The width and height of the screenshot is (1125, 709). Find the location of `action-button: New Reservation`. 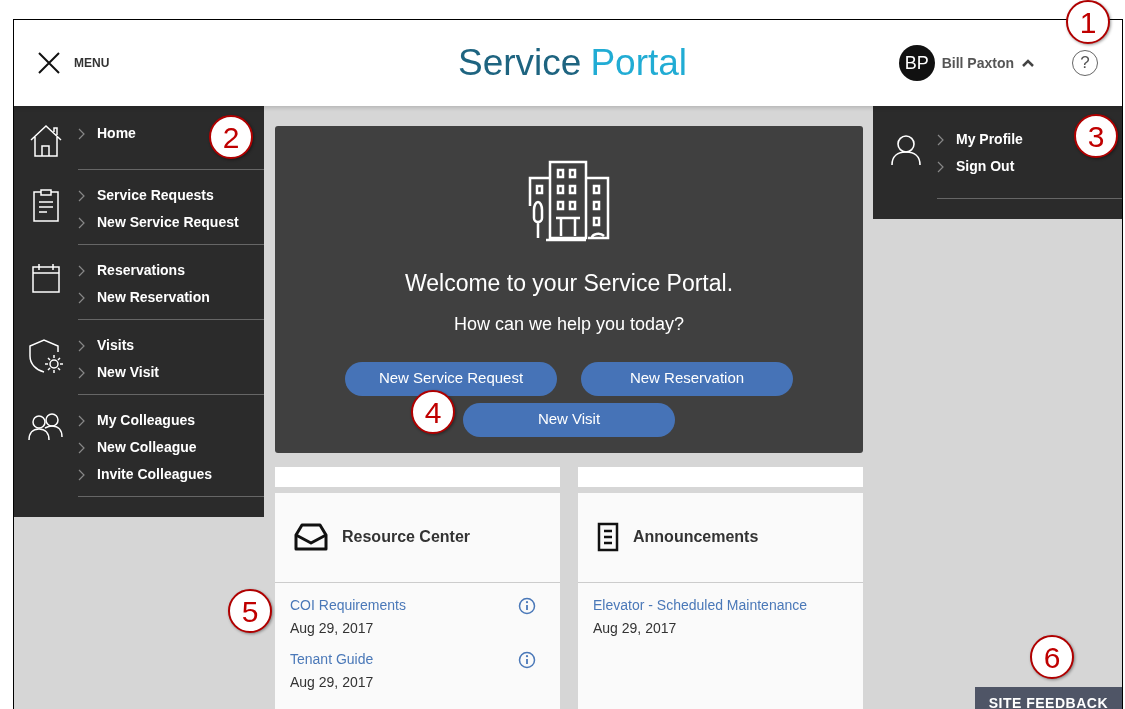

action-button: New Reservation is located at coordinates (687, 378).